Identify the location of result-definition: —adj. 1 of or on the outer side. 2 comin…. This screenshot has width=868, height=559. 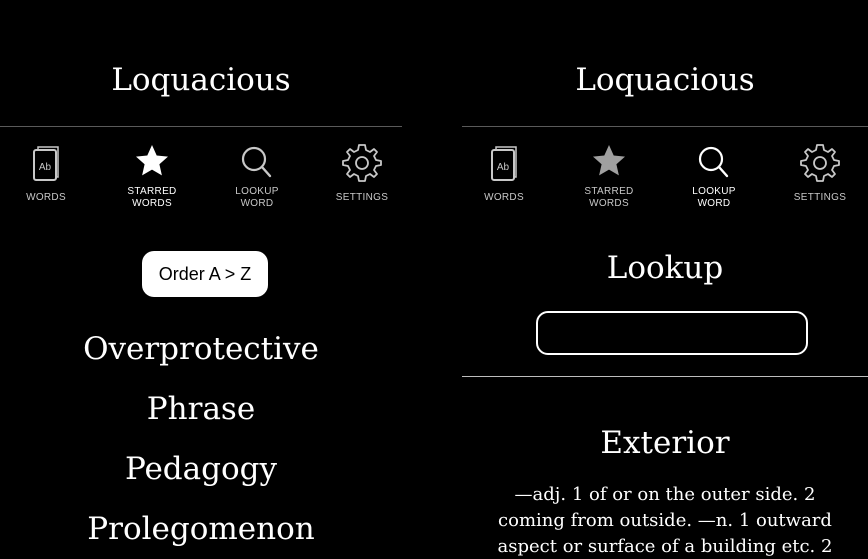
(665, 520).